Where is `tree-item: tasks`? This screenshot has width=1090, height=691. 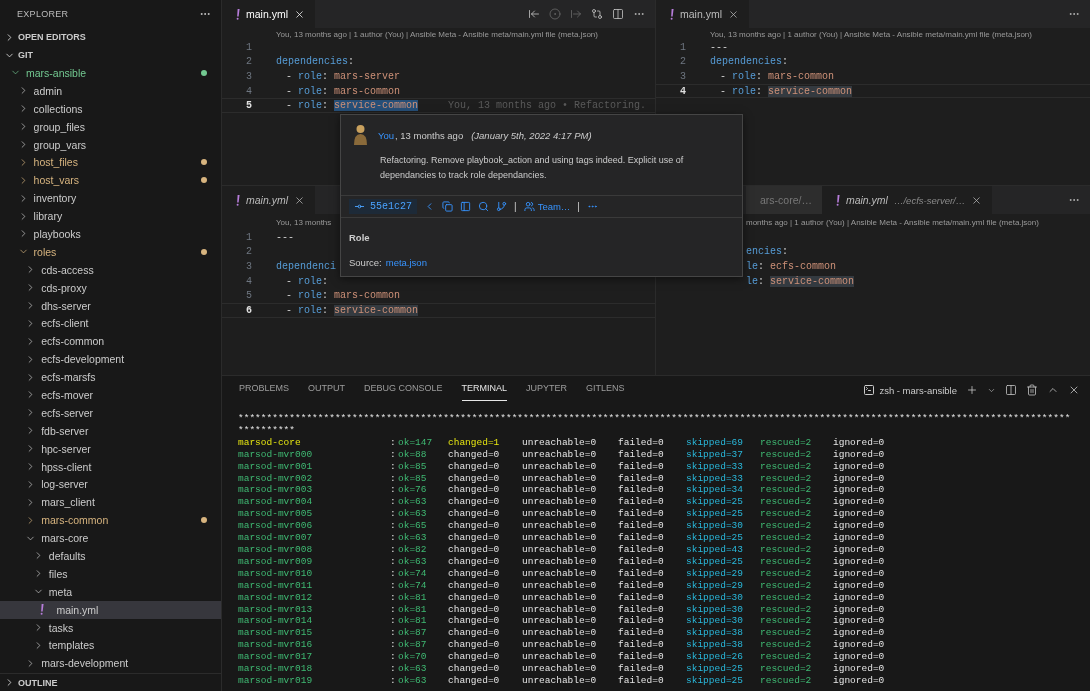
tree-item: tasks is located at coordinates (110, 627).